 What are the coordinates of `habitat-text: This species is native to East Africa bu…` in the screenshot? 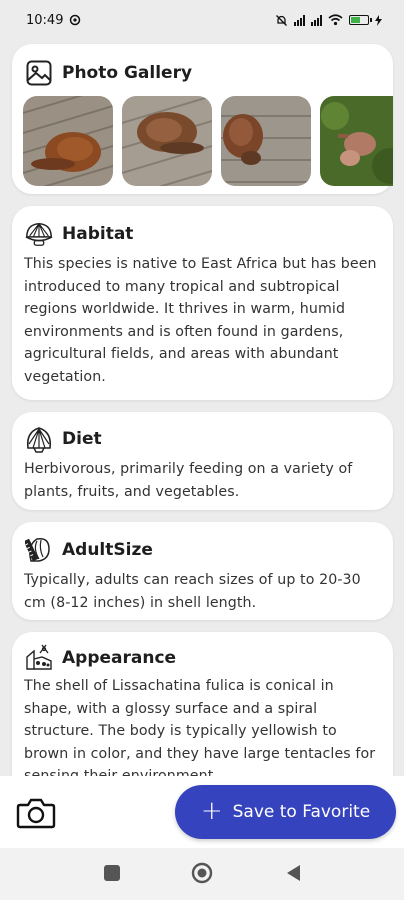 It's located at (200, 320).